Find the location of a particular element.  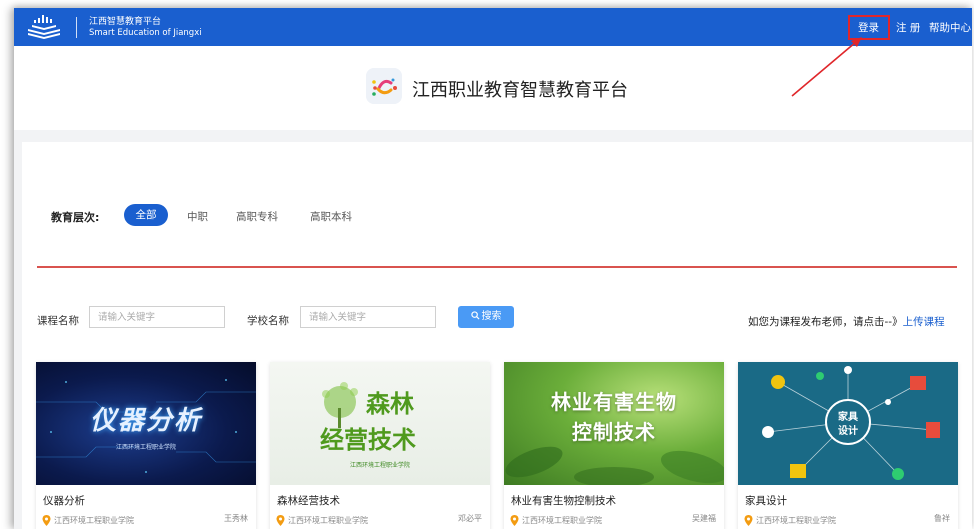

platform-logo-icon is located at coordinates (384, 86).